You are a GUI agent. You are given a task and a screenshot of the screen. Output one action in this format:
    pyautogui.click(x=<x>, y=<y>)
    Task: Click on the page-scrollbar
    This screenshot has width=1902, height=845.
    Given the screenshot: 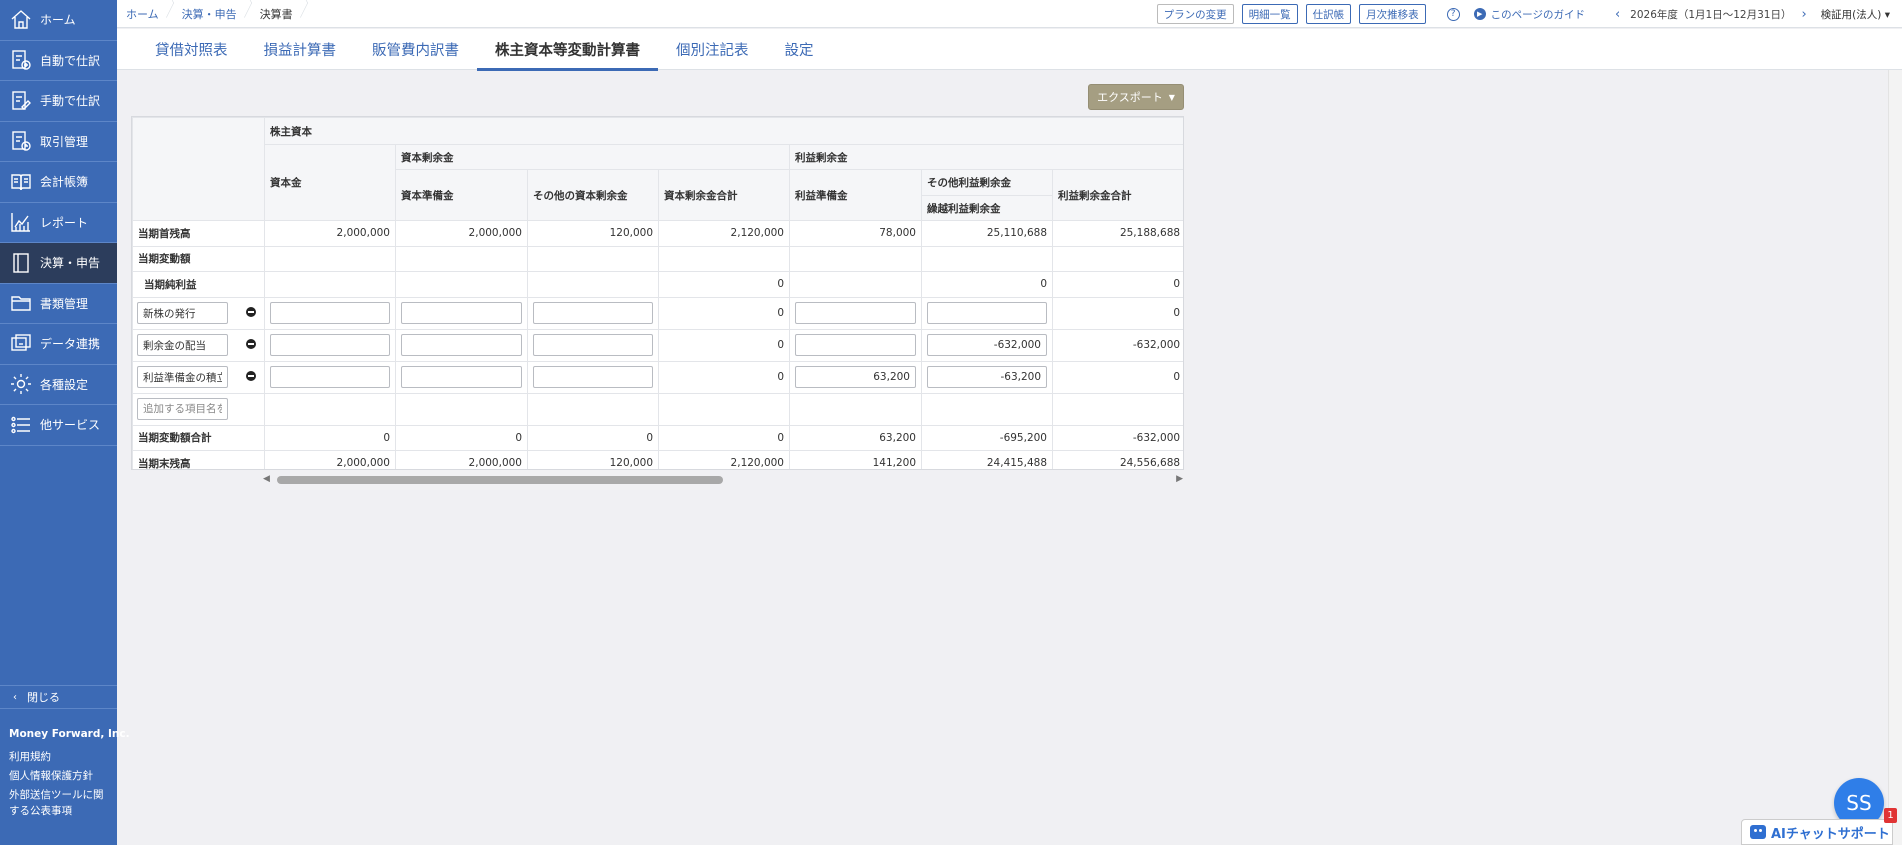 What is the action you would take?
    pyautogui.click(x=1895, y=457)
    